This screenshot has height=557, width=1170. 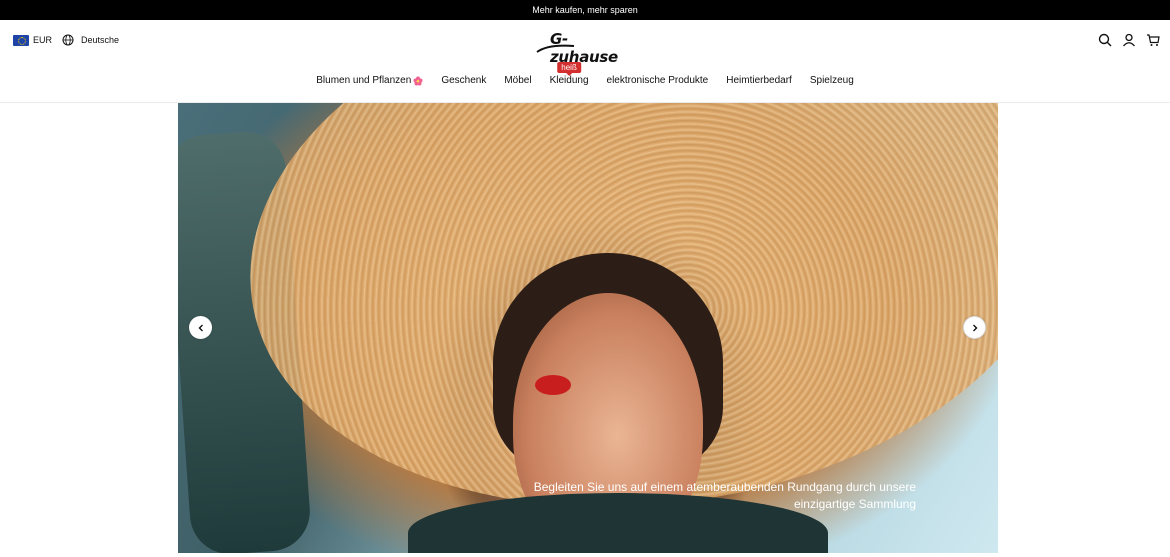 What do you see at coordinates (569, 80) in the screenshot?
I see `nav-item-label: Kleidung` at bounding box center [569, 80].